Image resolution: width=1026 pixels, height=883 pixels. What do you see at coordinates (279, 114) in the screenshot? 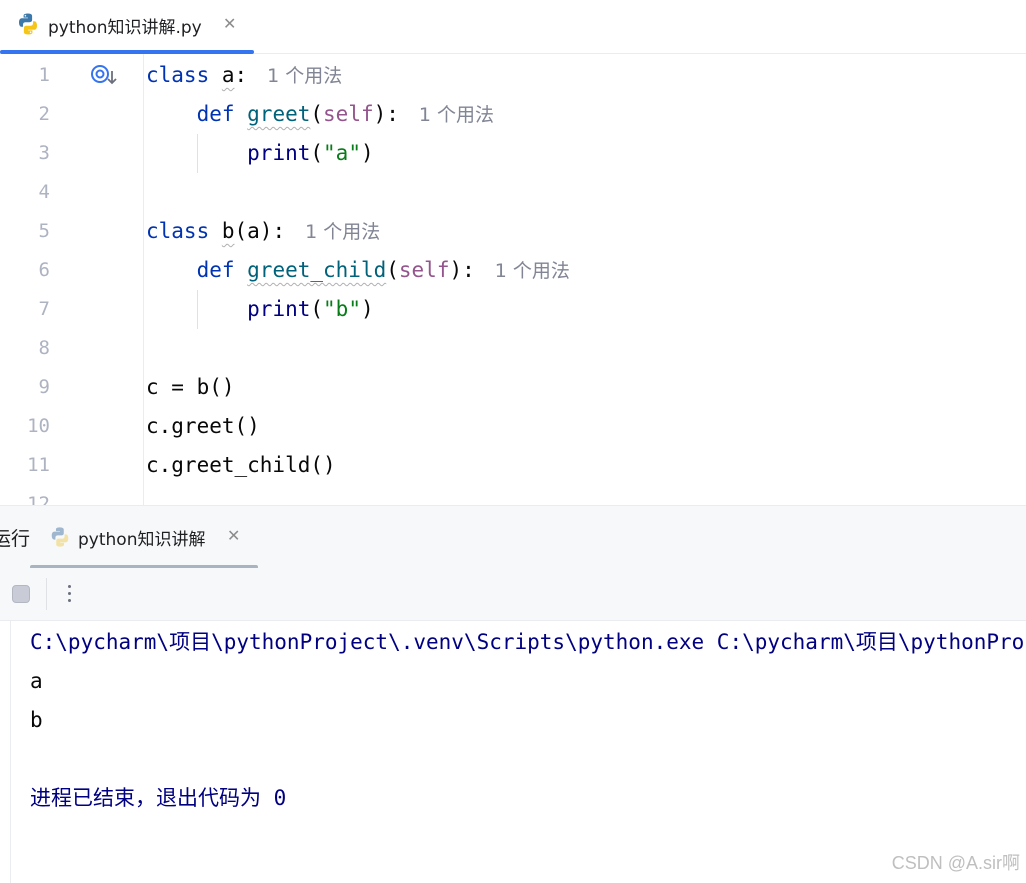
I see `code-token: greet` at bounding box center [279, 114].